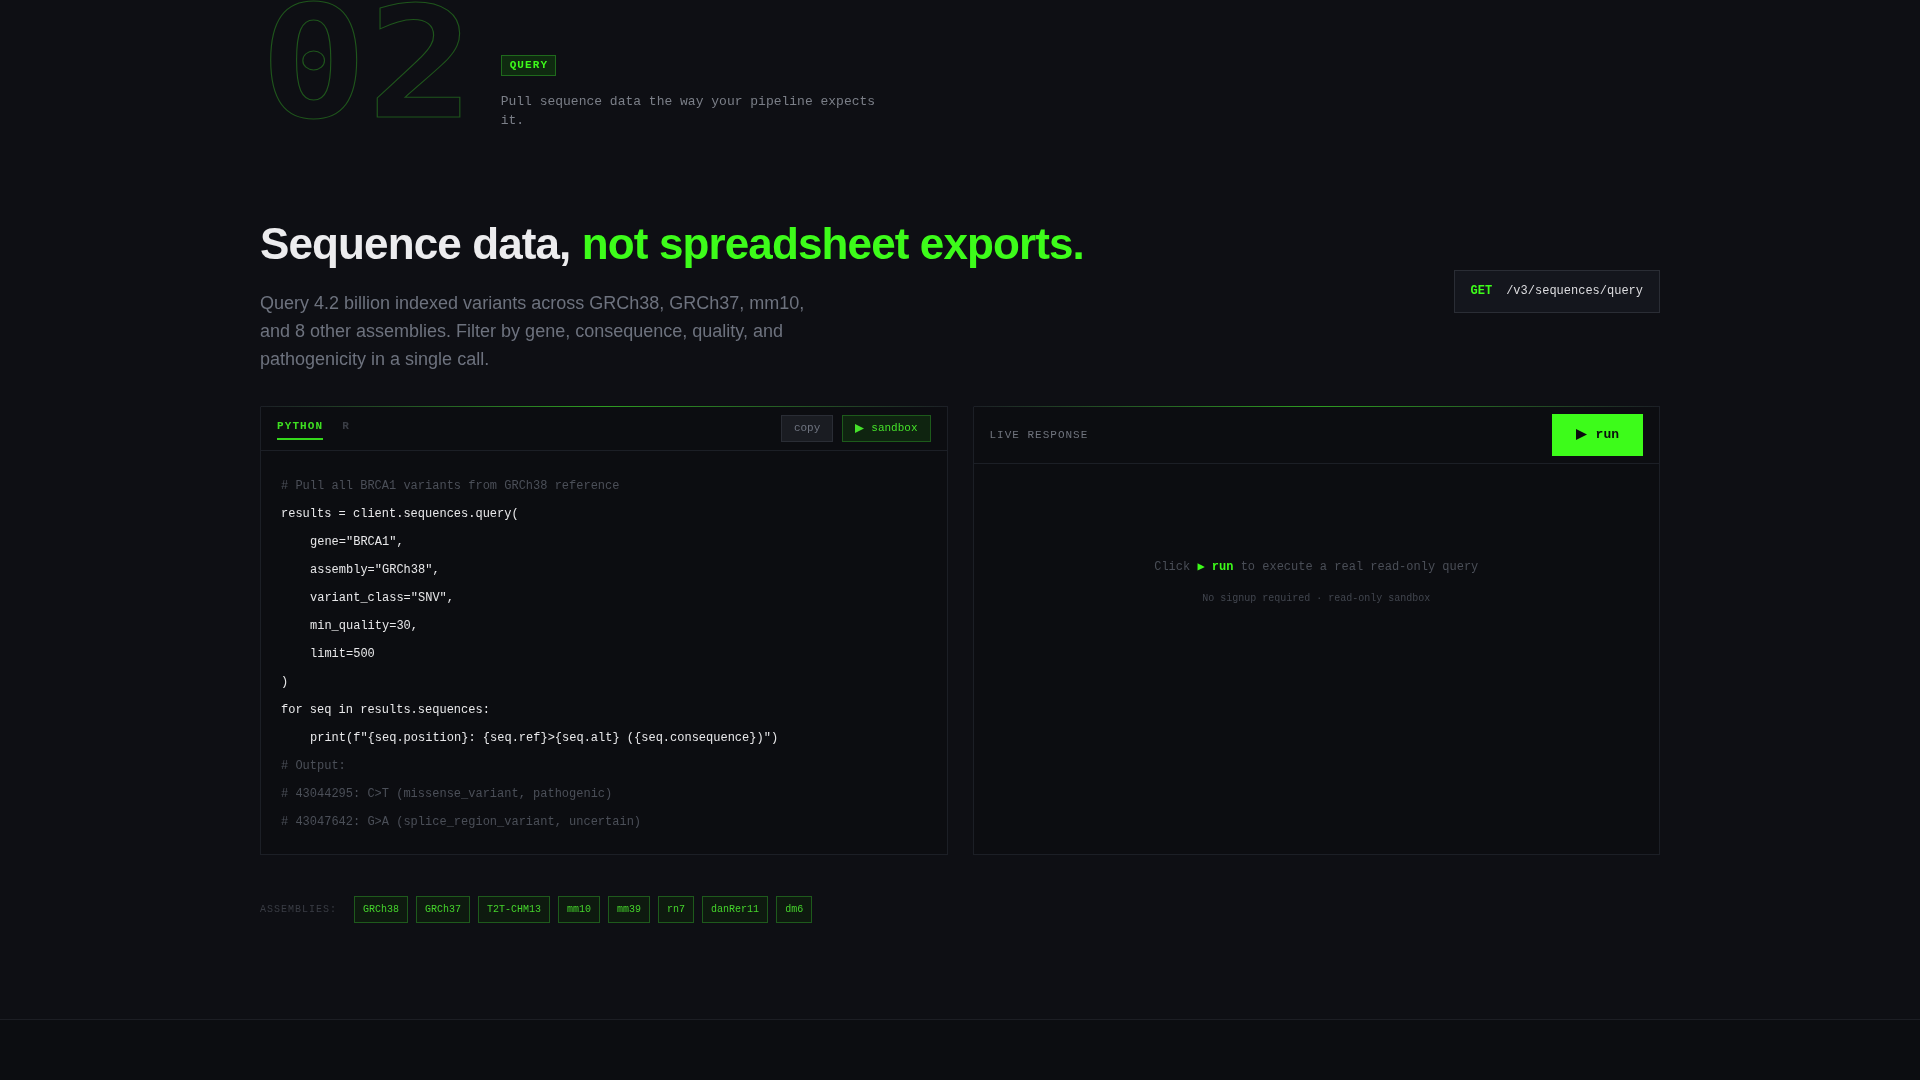 This screenshot has width=1920, height=1080. I want to click on section-heading: Sequence data, not spreadsheet exports., so click(672, 244).